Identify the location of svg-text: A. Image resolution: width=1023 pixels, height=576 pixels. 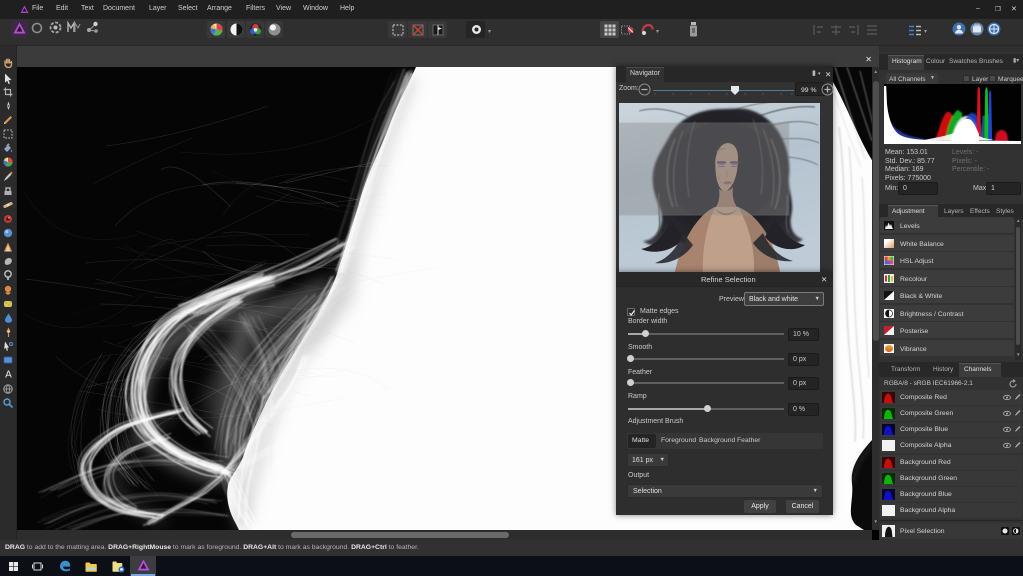
(8, 375).